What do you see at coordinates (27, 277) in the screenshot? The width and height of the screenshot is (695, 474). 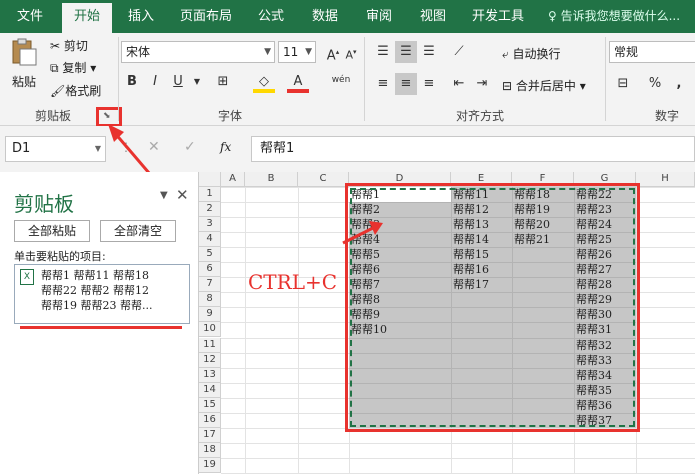 I see `excel-icon: X` at bounding box center [27, 277].